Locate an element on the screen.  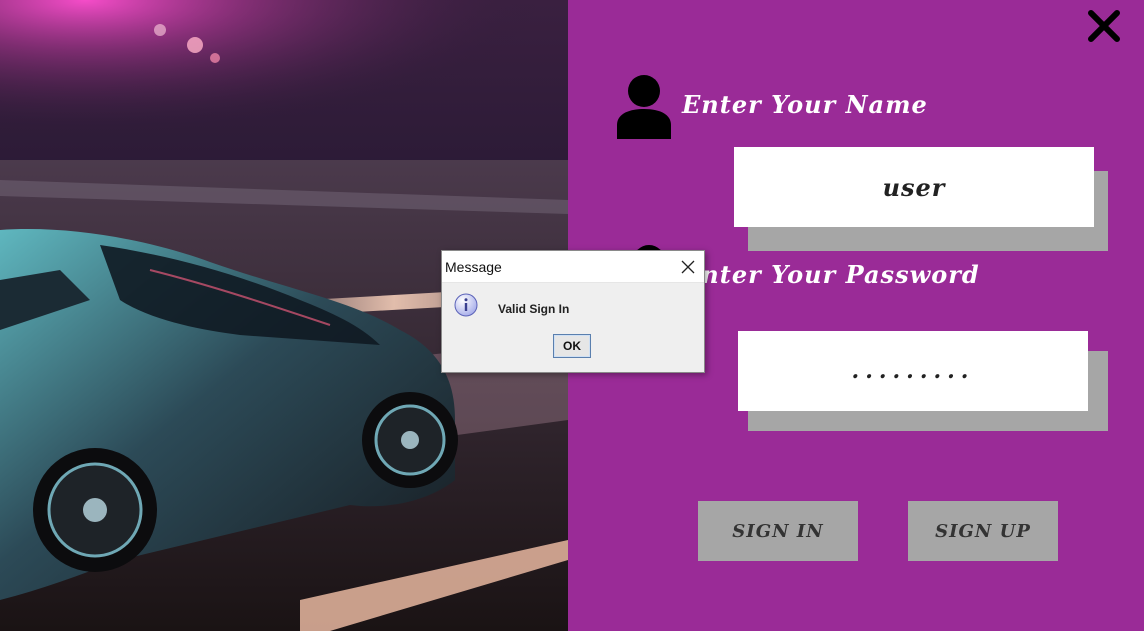
dialog-title-bar: Message is located at coordinates (573, 267).